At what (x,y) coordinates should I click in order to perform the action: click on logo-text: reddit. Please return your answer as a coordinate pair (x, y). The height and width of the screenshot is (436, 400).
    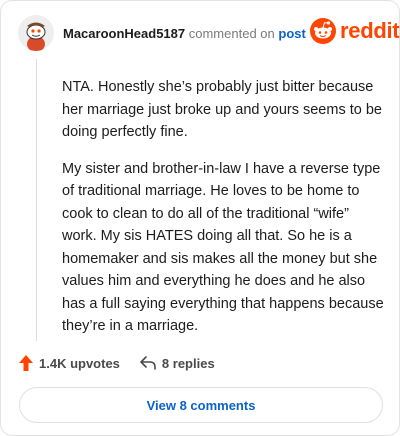
    Looking at the image, I should click on (370, 30).